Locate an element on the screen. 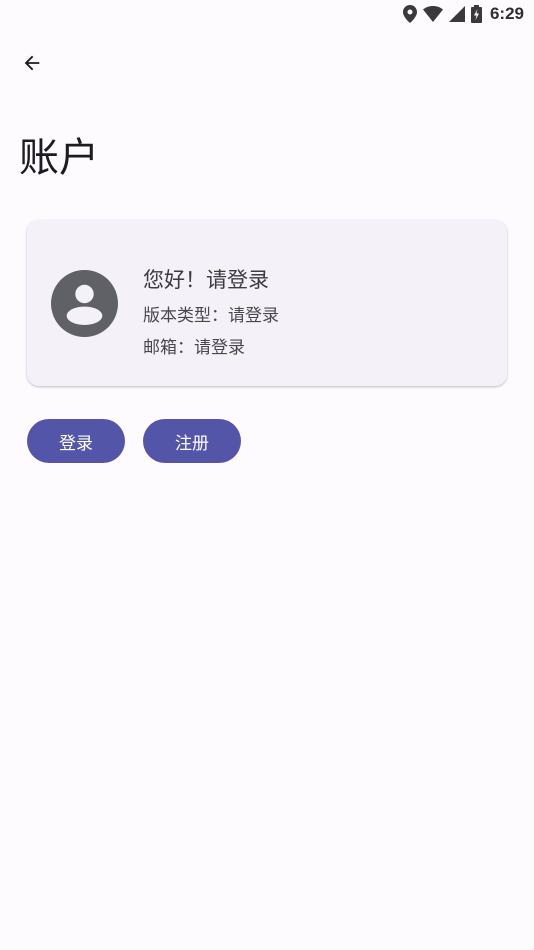  status-time: 6:29 is located at coordinates (506, 13).